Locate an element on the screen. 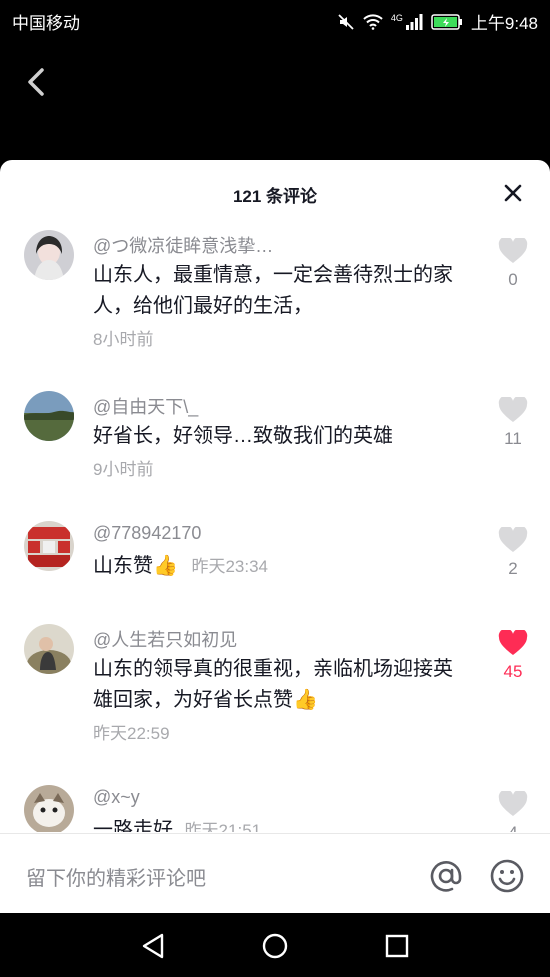 This screenshot has width=550, height=977. comment-text-row: 山东的领导真的很重视，亲临机场迎接英雄回家，为好省长点赞👍 is located at coordinates (273, 685).